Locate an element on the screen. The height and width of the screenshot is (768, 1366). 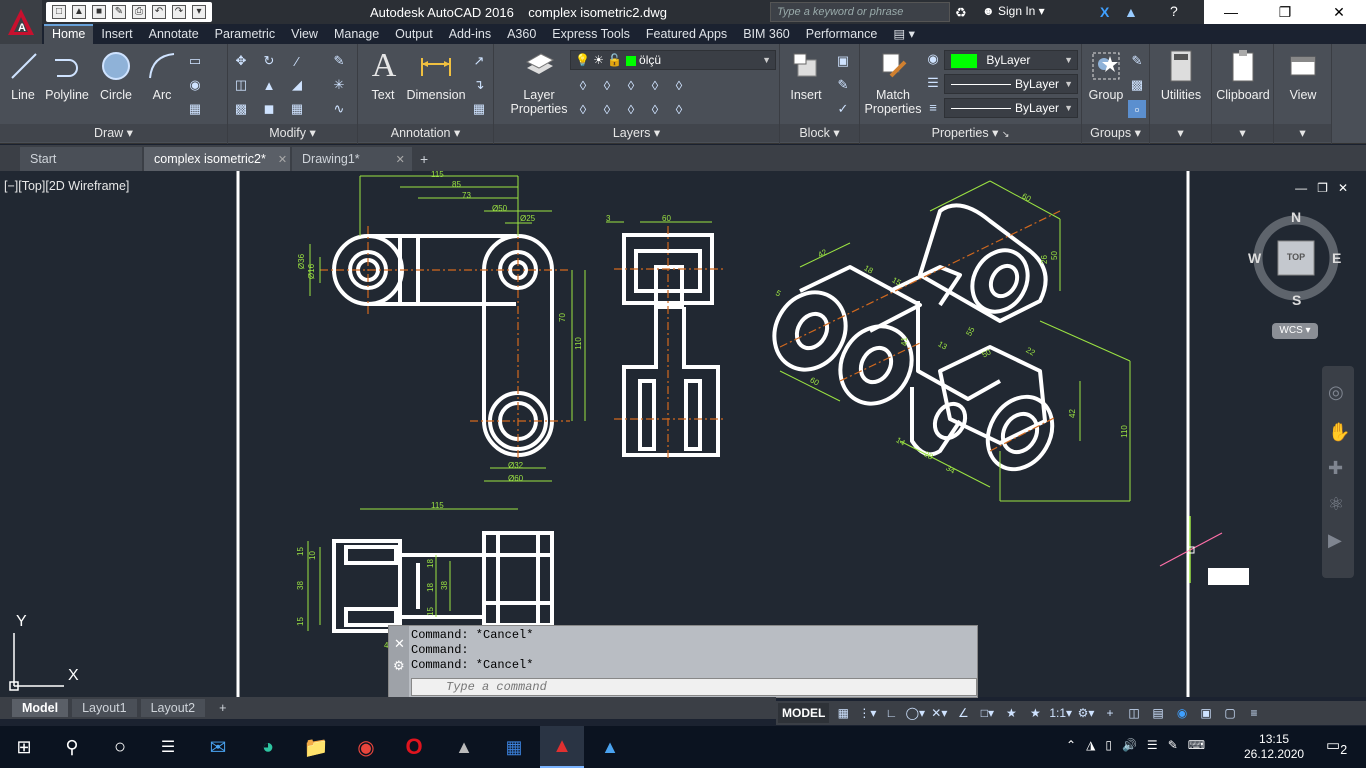
task-view-icon: ☰ is located at coordinates (168, 747).